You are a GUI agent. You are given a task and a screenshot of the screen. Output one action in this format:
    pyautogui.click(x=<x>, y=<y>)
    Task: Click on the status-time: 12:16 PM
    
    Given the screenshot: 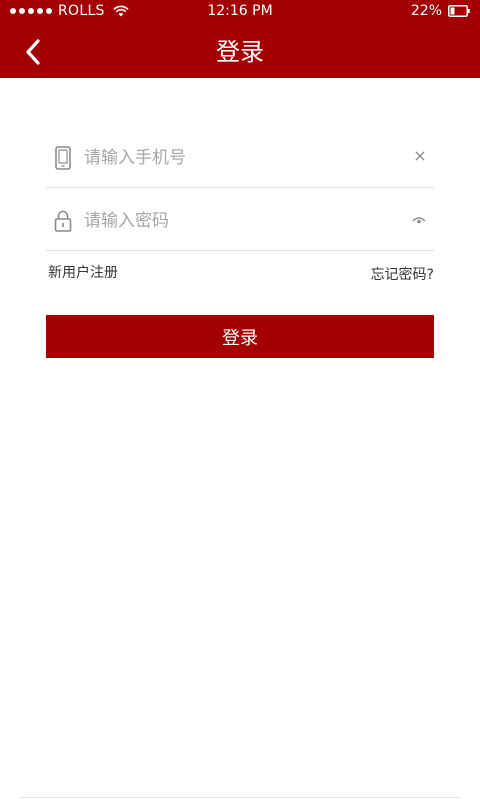 What is the action you would take?
    pyautogui.click(x=240, y=11)
    